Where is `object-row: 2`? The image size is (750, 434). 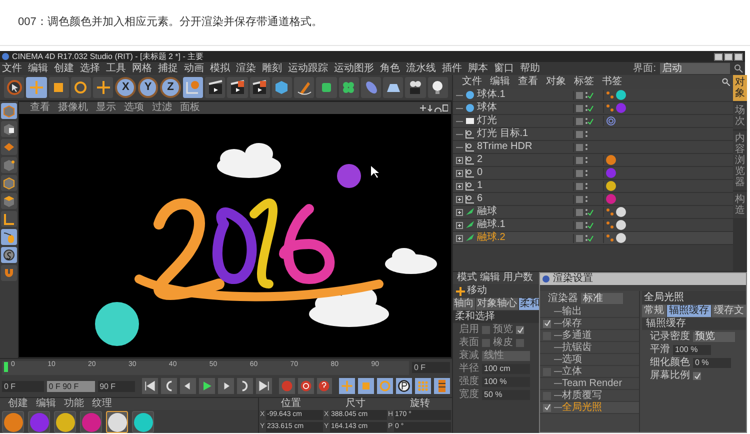 object-row: 2 is located at coordinates (593, 160).